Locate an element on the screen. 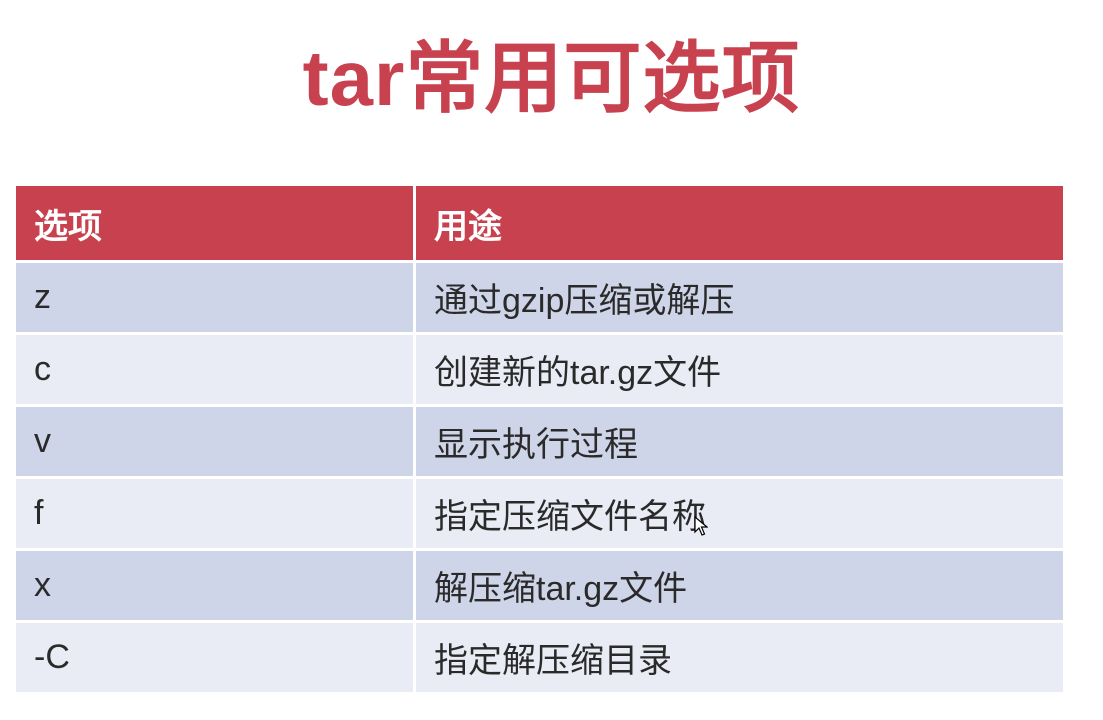 The image size is (1103, 720). table-row: v 显示执行过程 is located at coordinates (539, 440).